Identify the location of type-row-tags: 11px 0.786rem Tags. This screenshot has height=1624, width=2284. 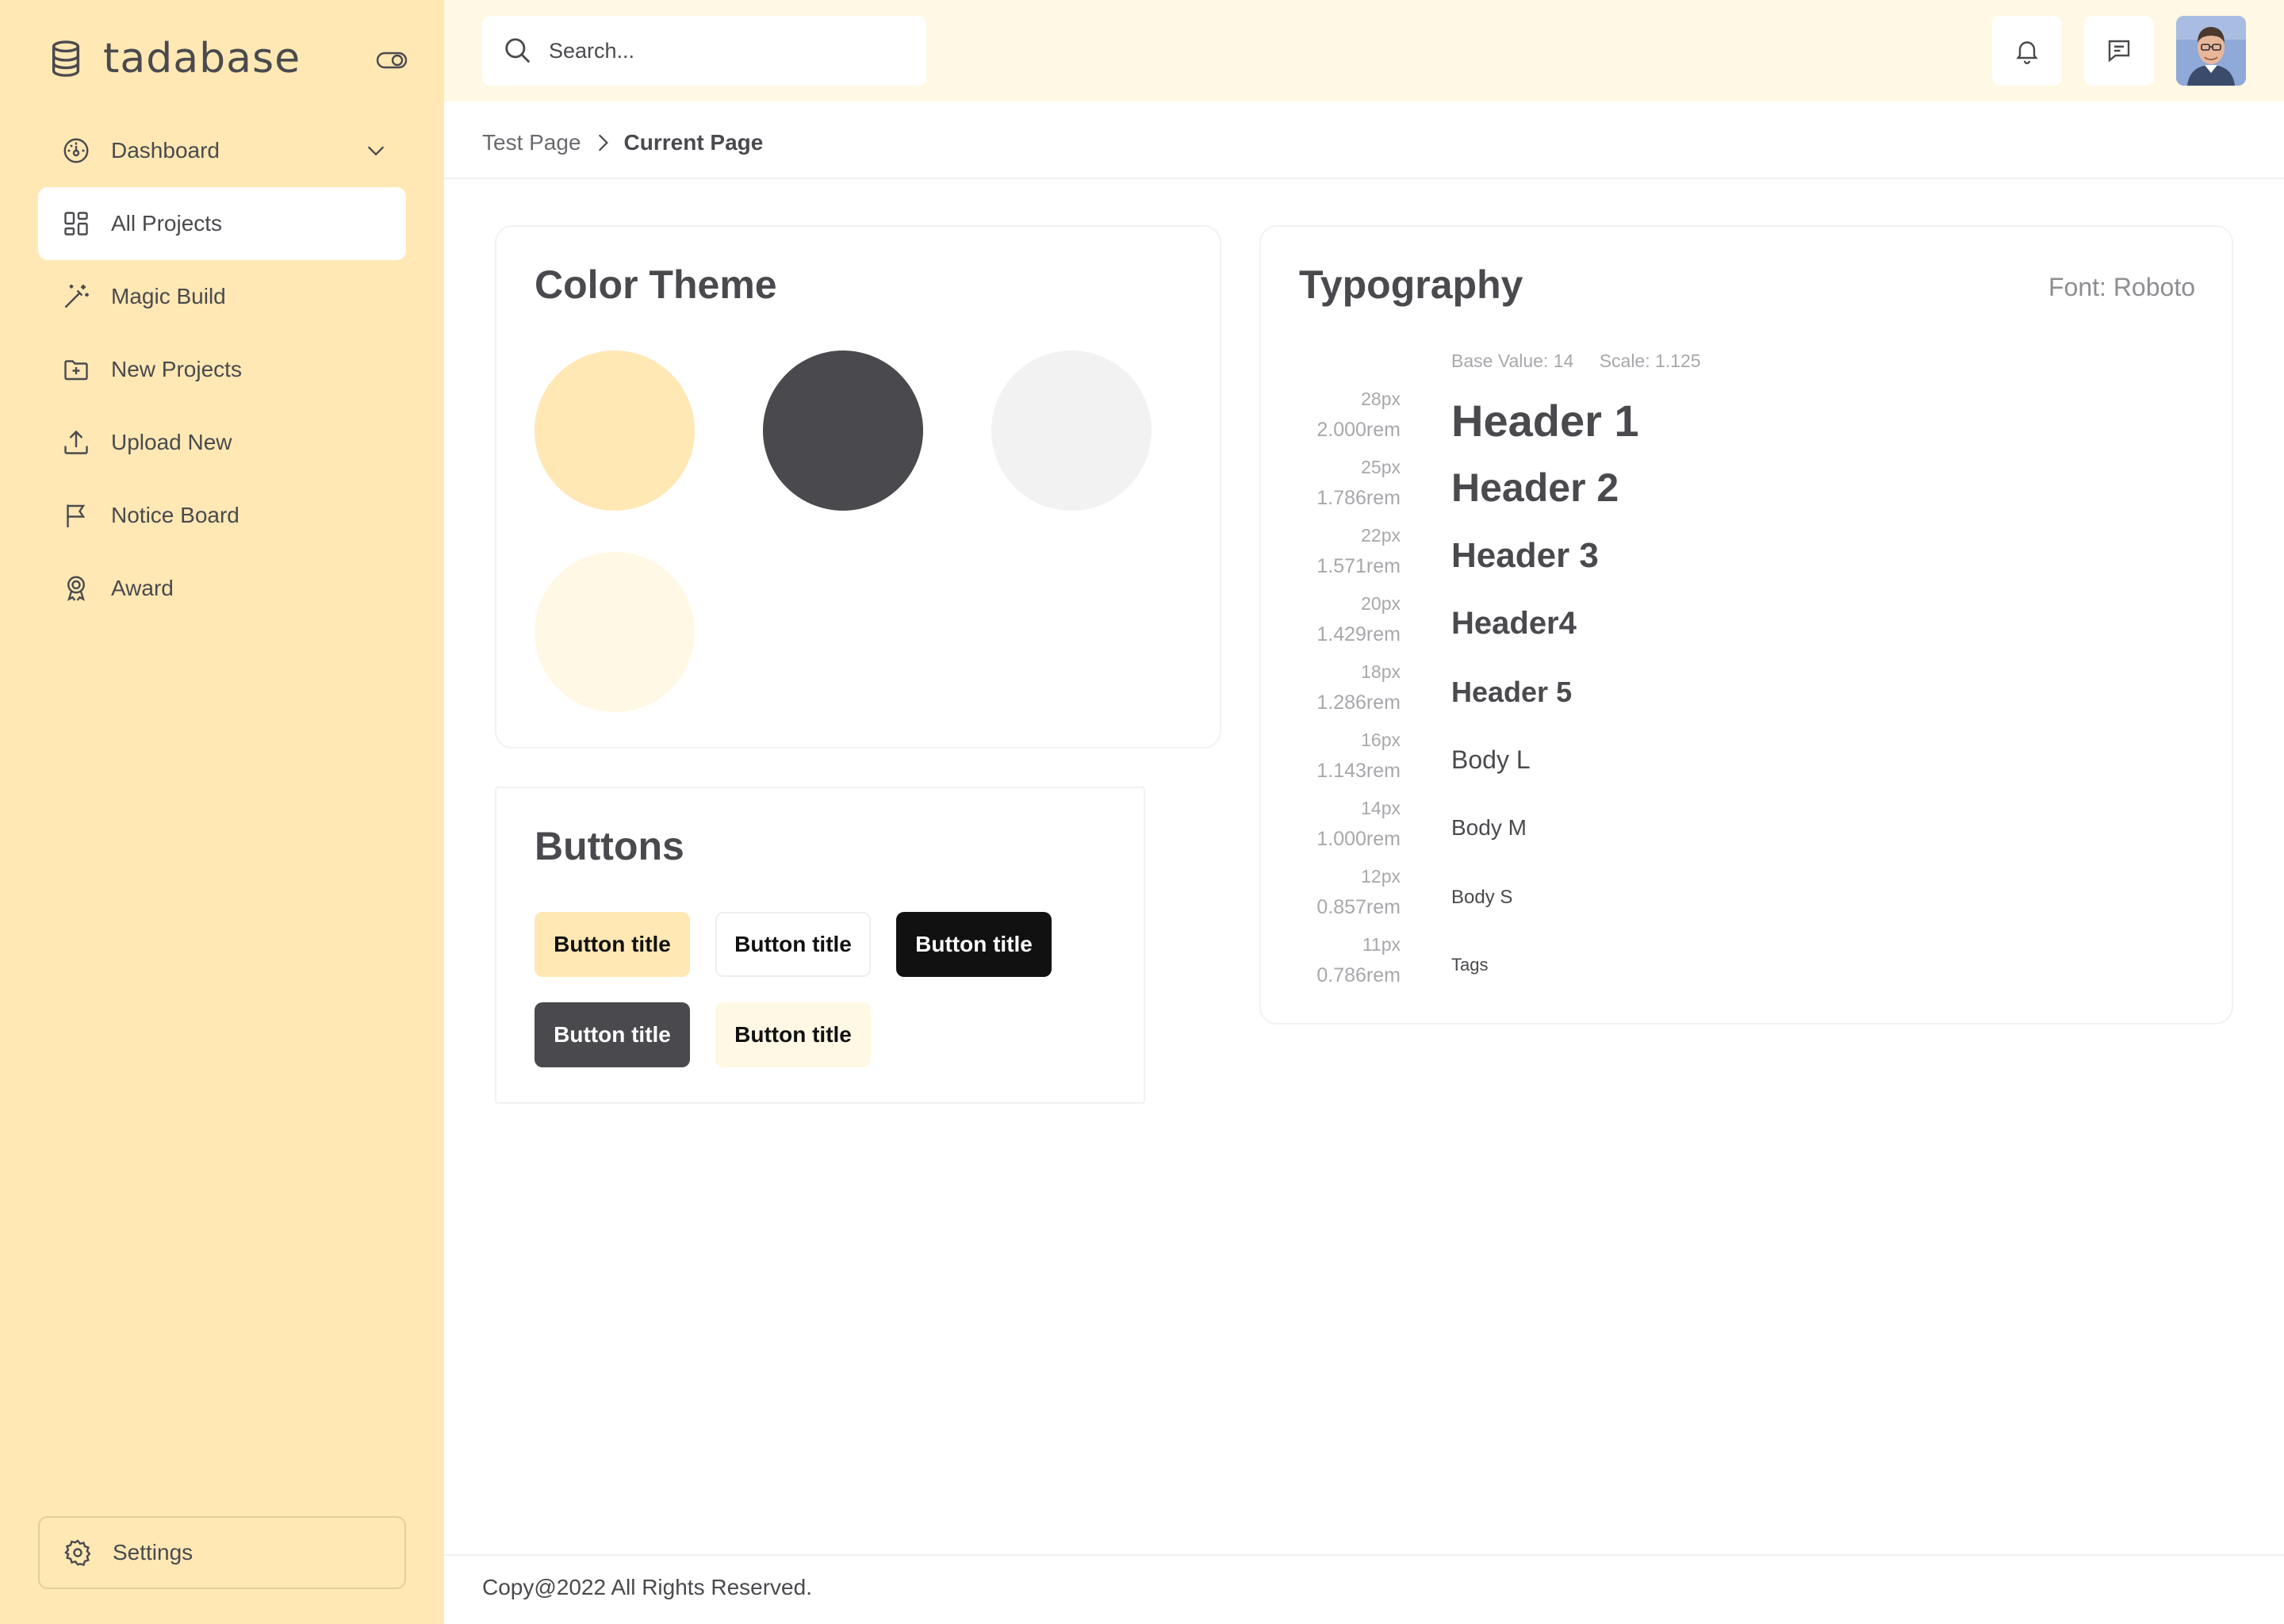
(1748, 968).